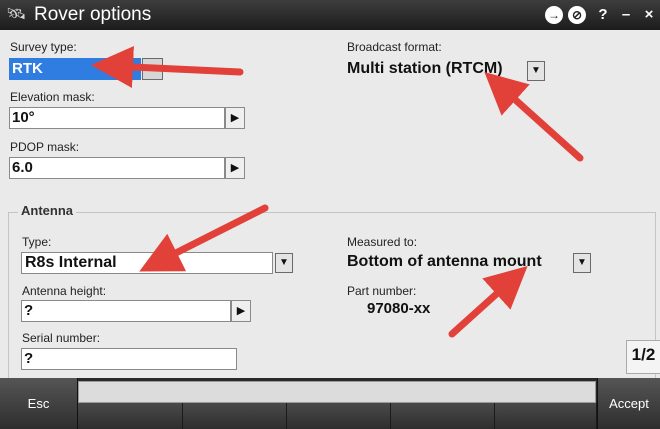 This screenshot has width=660, height=429. I want to click on status-prompt-field, so click(337, 392).